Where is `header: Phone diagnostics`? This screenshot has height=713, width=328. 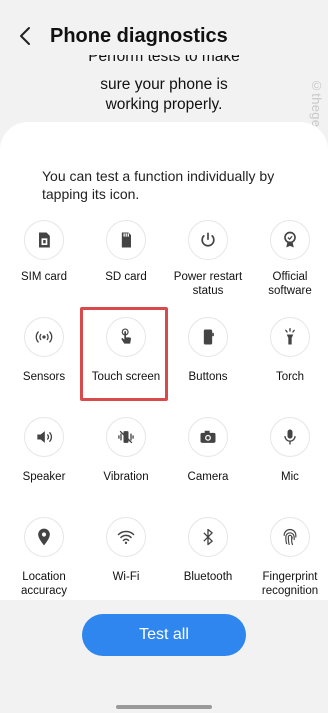 header: Phone diagnostics is located at coordinates (164, 28).